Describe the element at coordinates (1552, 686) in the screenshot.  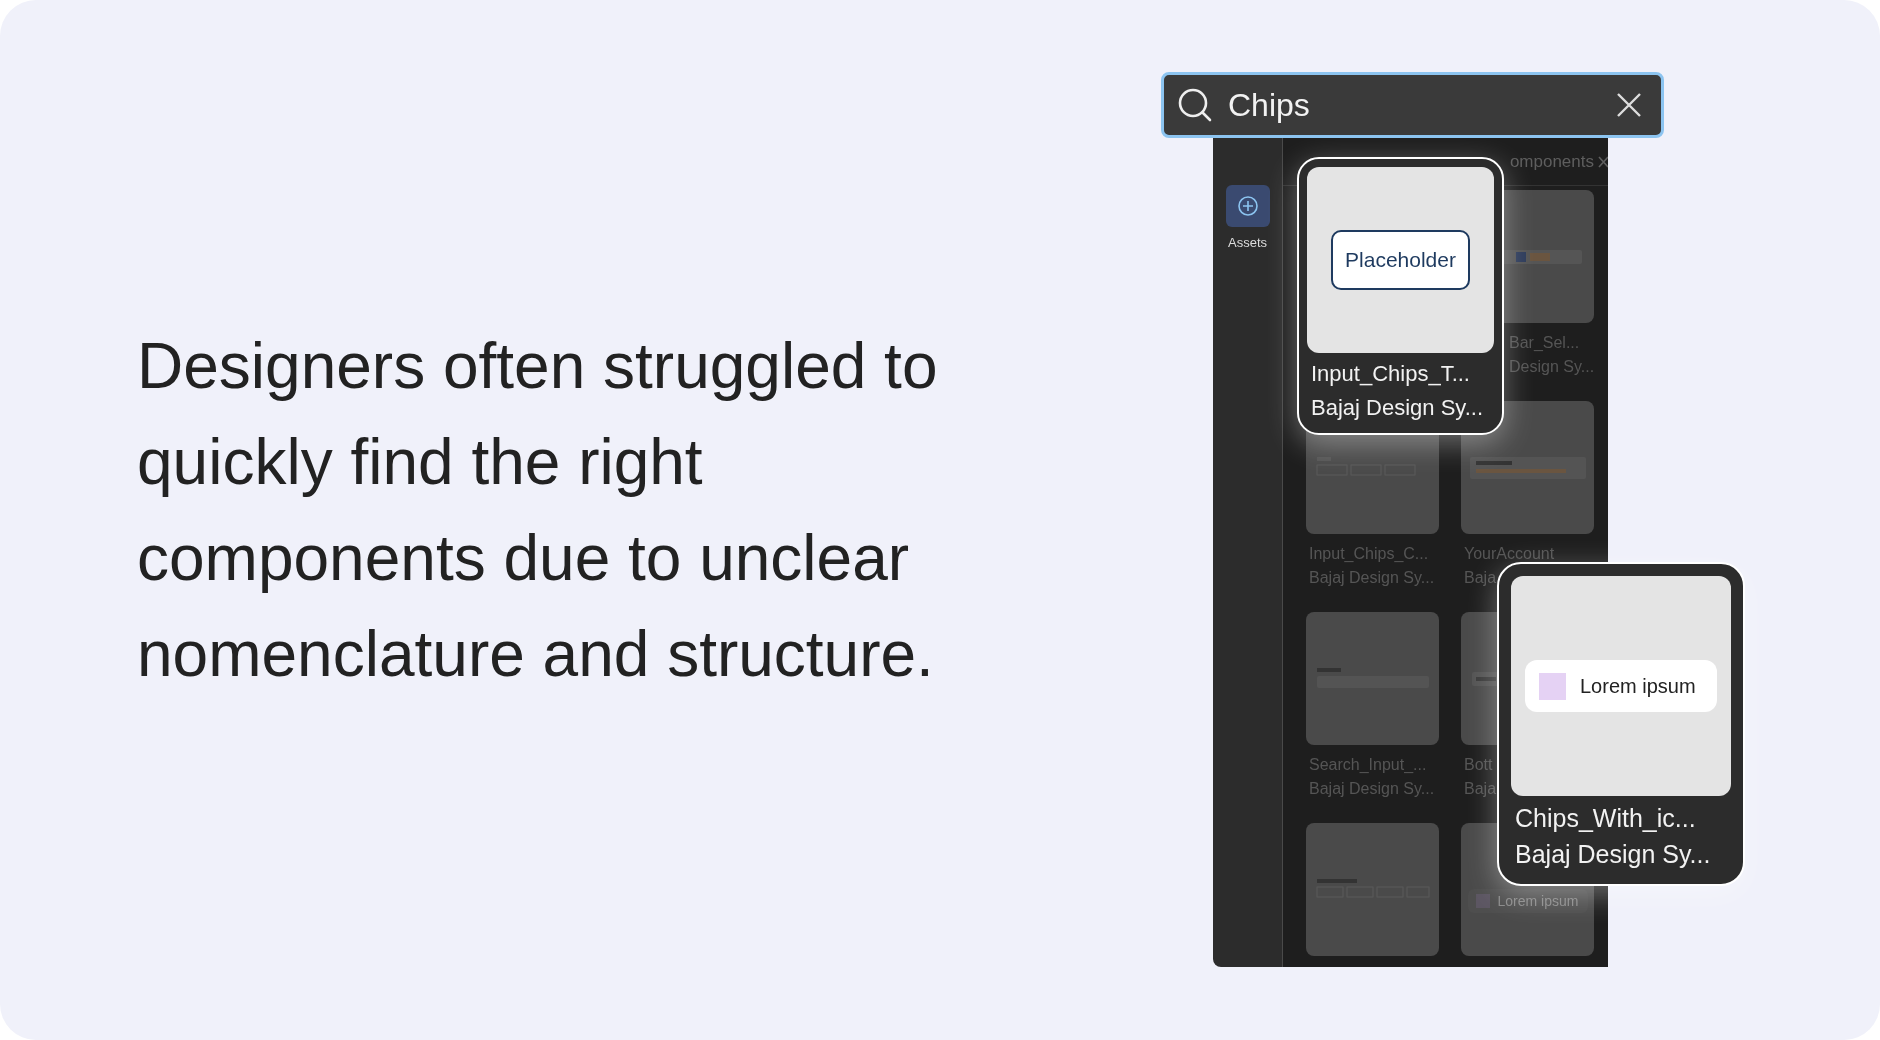
I see `placeholder-square-icon` at that location.